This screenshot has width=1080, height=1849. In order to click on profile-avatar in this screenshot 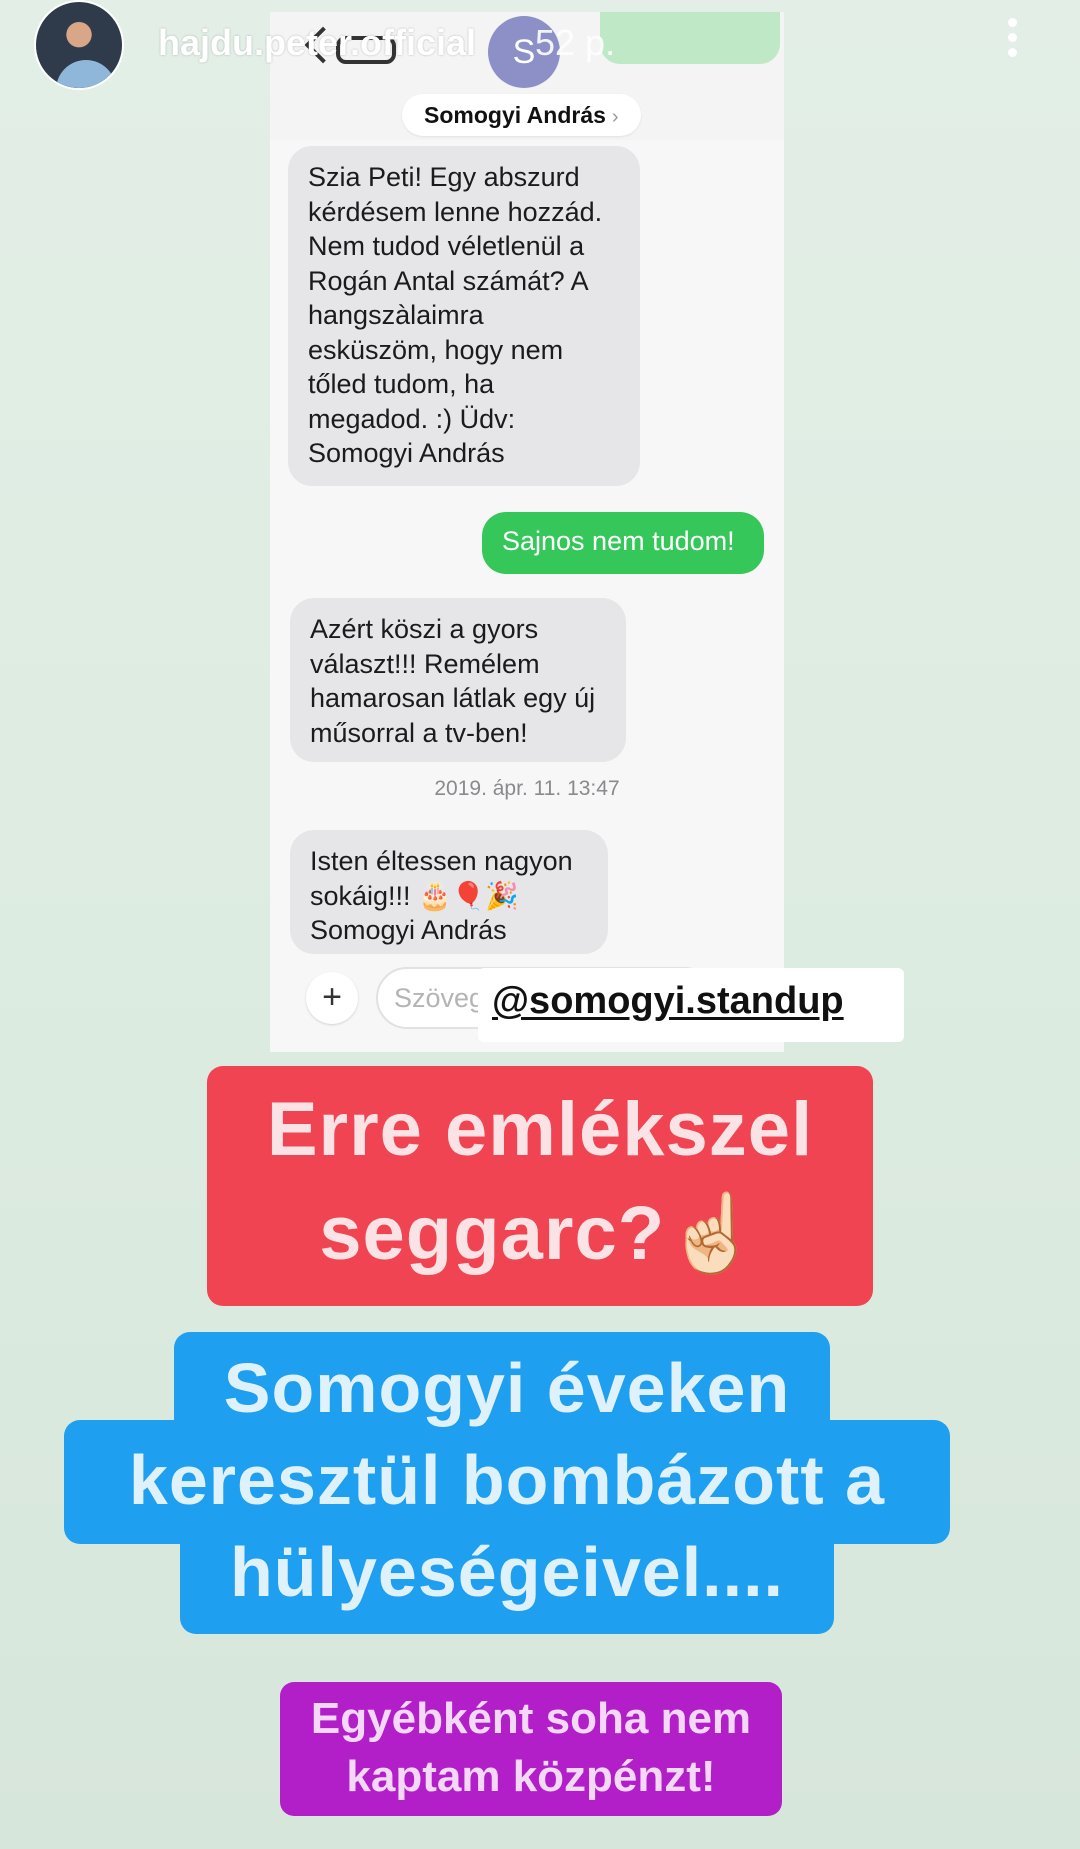, I will do `click(79, 45)`.